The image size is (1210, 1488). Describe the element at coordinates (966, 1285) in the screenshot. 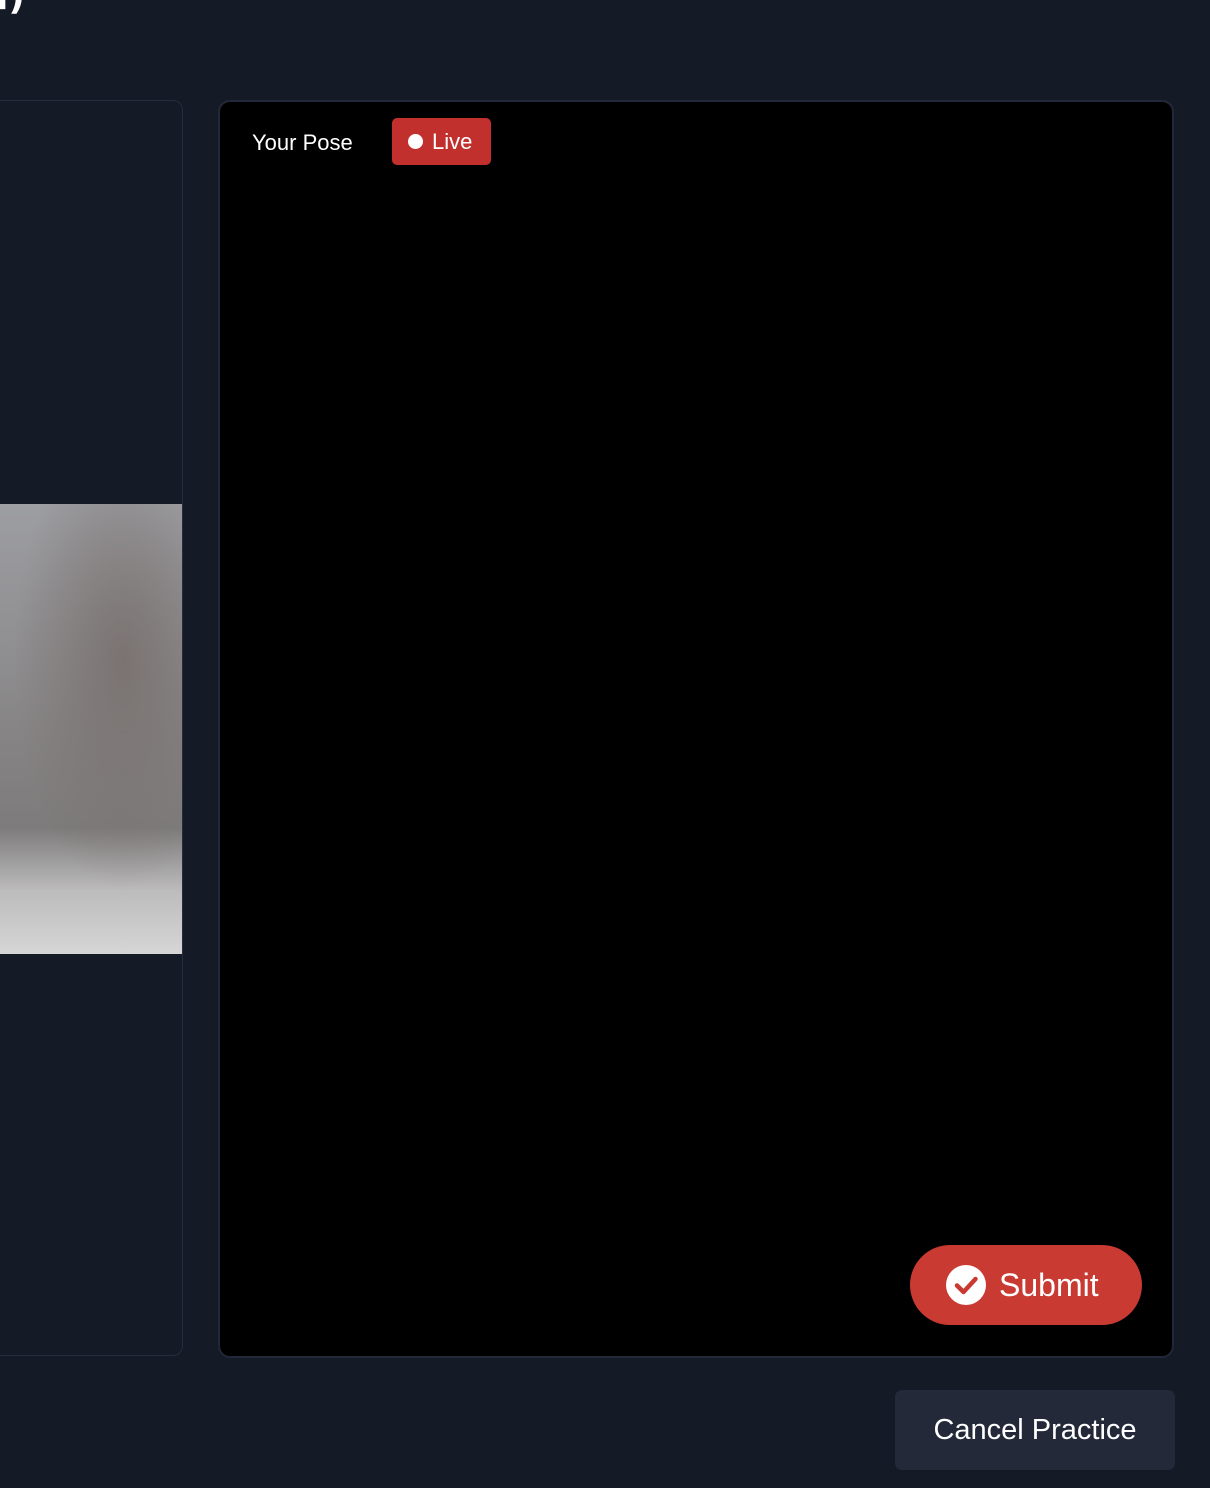

I see `check-circle-icon` at that location.